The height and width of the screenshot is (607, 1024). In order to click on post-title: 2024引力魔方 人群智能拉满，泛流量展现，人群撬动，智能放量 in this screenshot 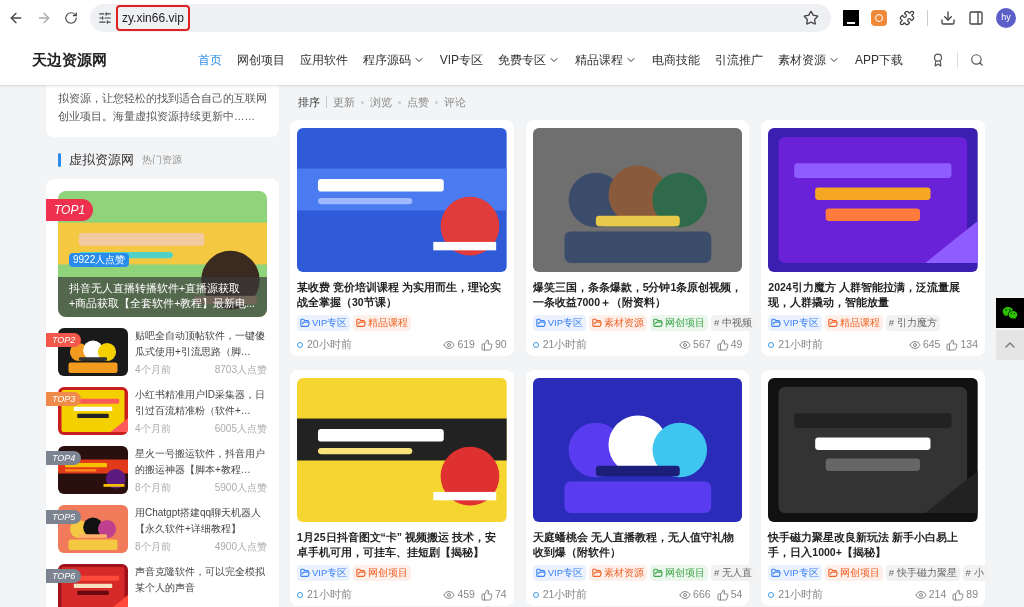, I will do `click(873, 294)`.